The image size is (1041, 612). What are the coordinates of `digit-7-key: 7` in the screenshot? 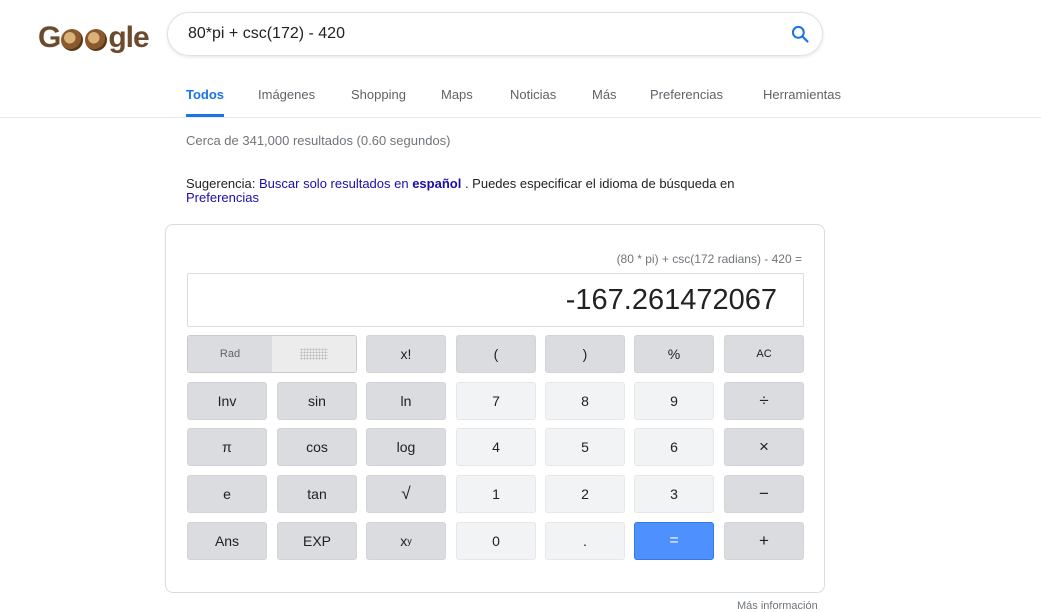 It's located at (496, 401).